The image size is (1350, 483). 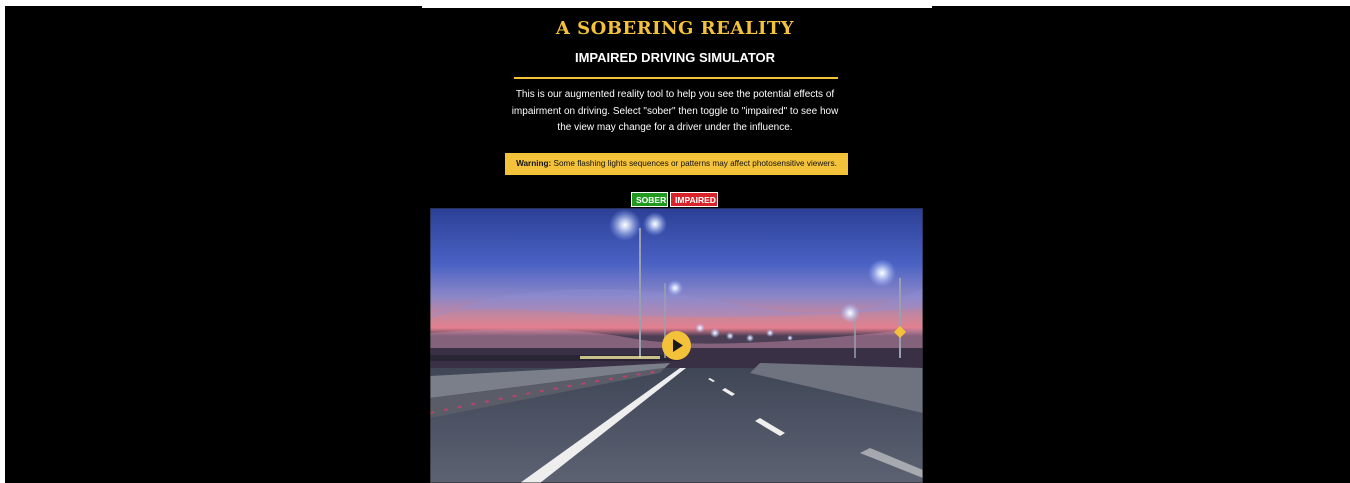 I want to click on play-icon, so click(x=678, y=345).